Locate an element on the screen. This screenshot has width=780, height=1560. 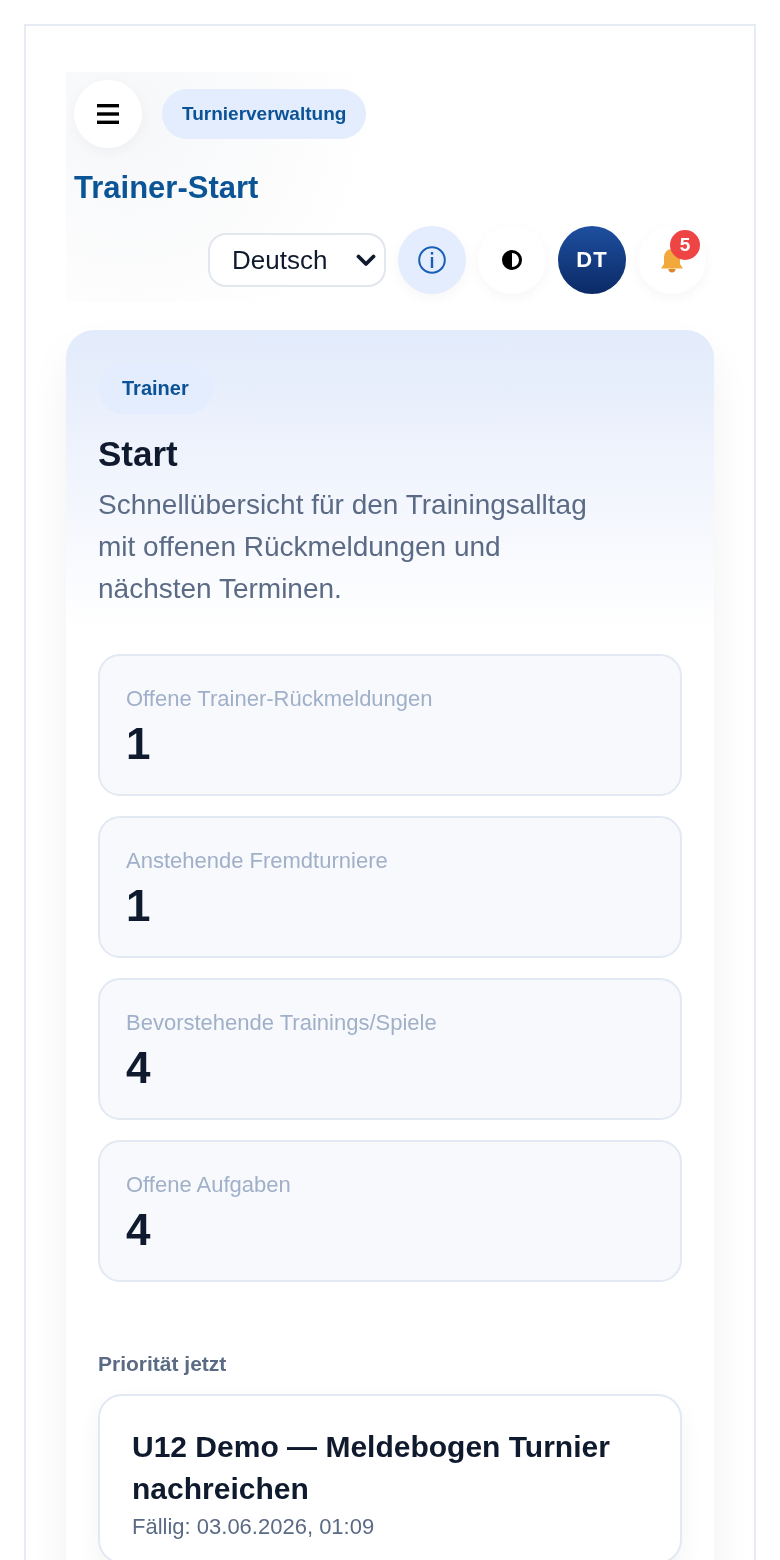
stat-label: Offene Trainer-Rückmeldungen is located at coordinates (279, 699).